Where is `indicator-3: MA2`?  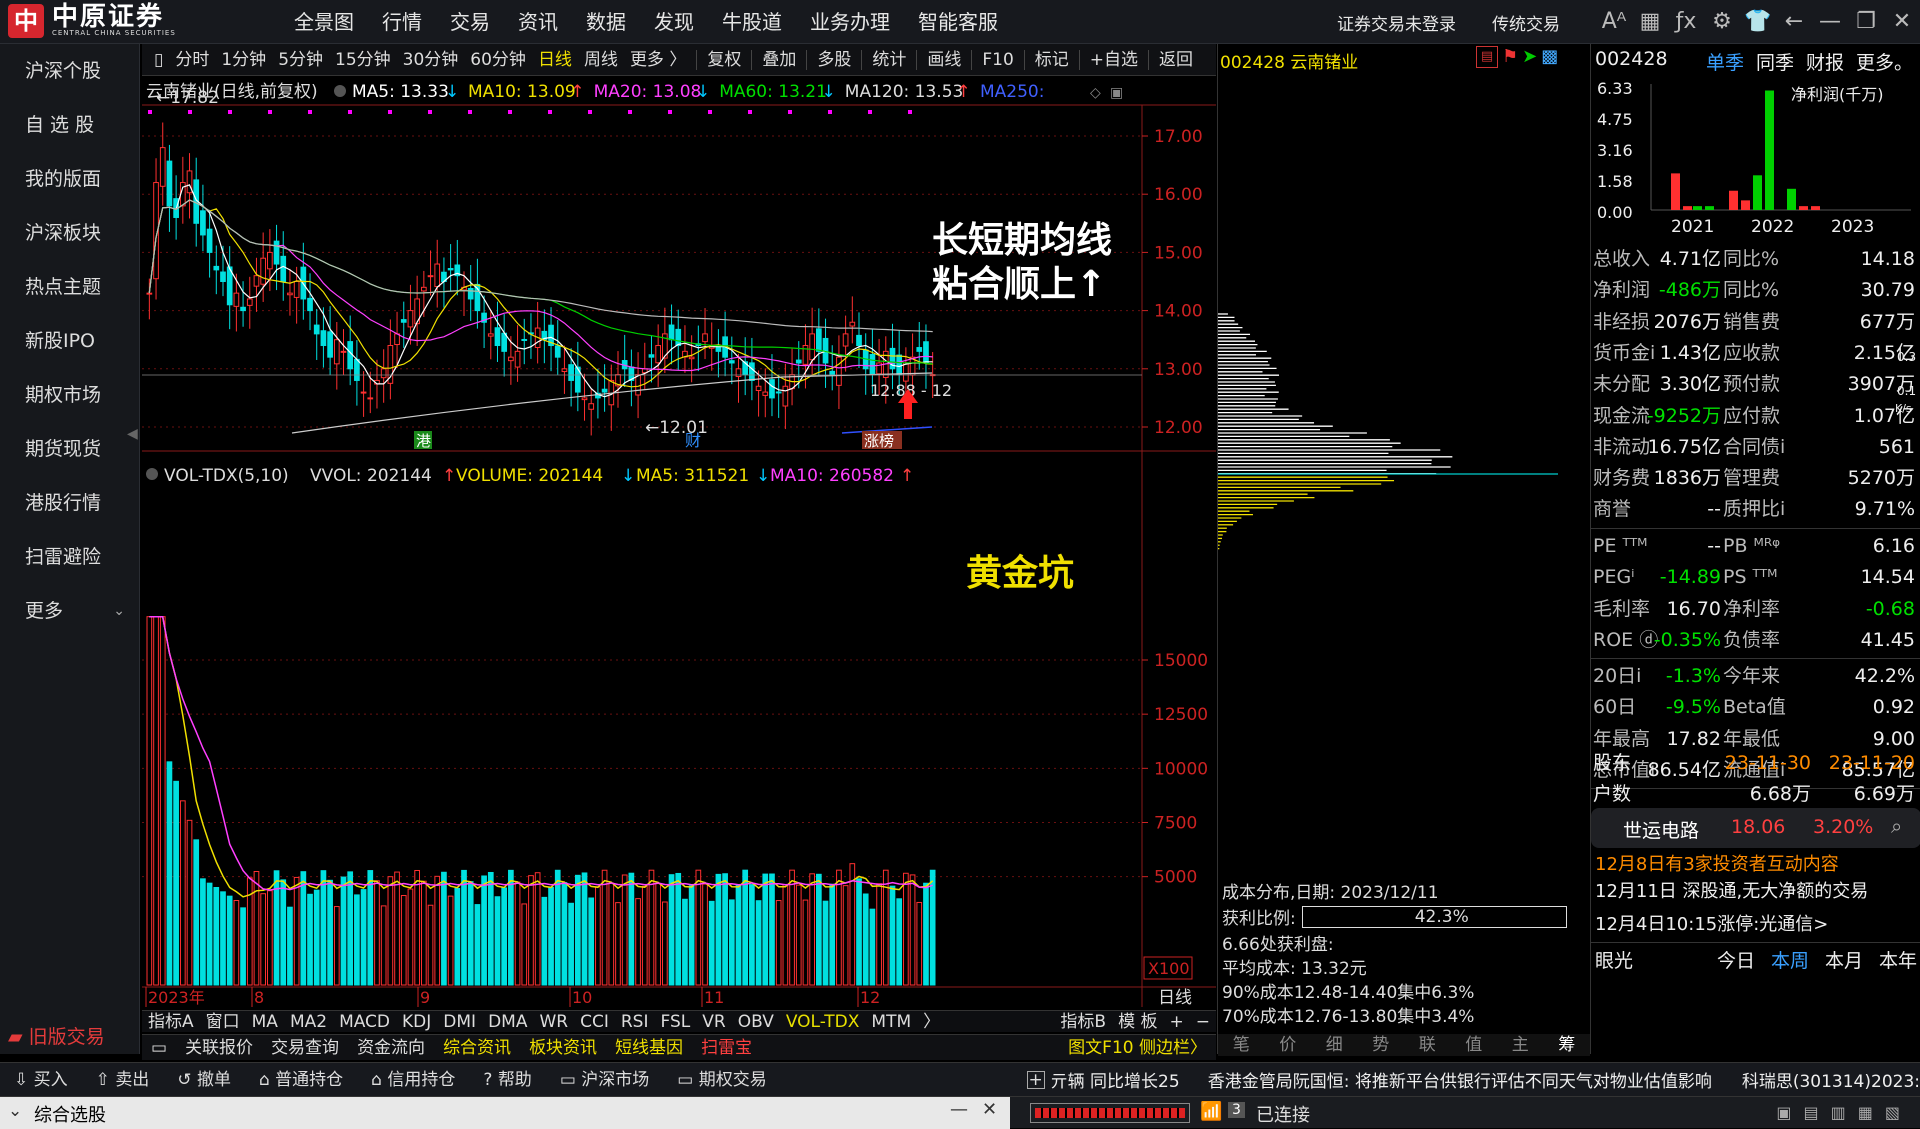
indicator-3: MA2 is located at coordinates (308, 1022).